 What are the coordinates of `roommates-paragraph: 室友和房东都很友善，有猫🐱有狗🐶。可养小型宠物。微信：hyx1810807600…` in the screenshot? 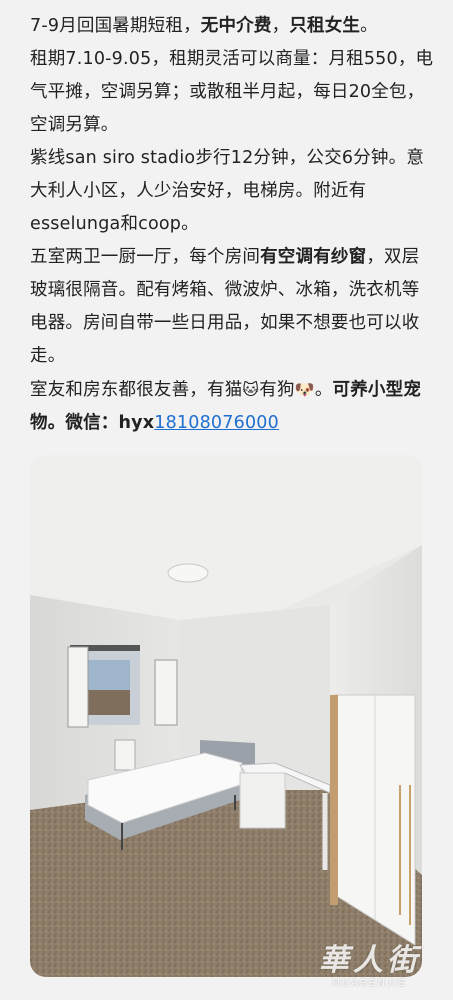 It's located at (232, 406).